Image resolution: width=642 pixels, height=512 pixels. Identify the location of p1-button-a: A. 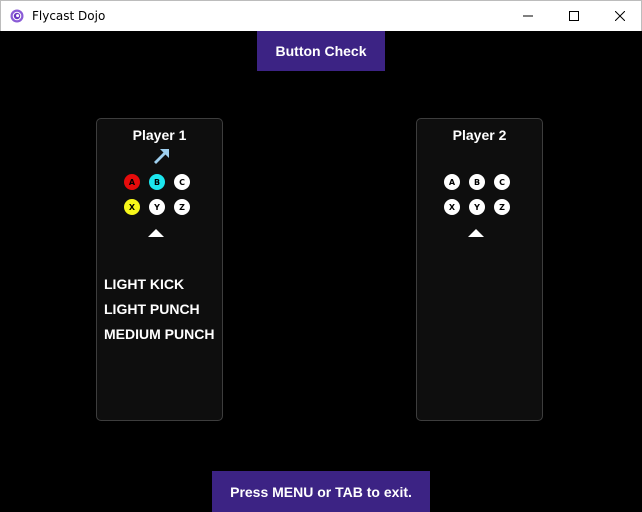
(132, 182).